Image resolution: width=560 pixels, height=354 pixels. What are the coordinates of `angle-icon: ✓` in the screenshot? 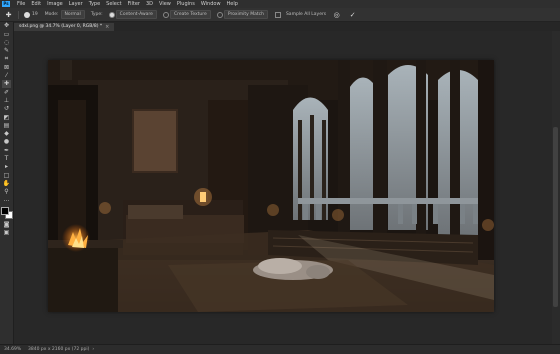 It's located at (352, 14).